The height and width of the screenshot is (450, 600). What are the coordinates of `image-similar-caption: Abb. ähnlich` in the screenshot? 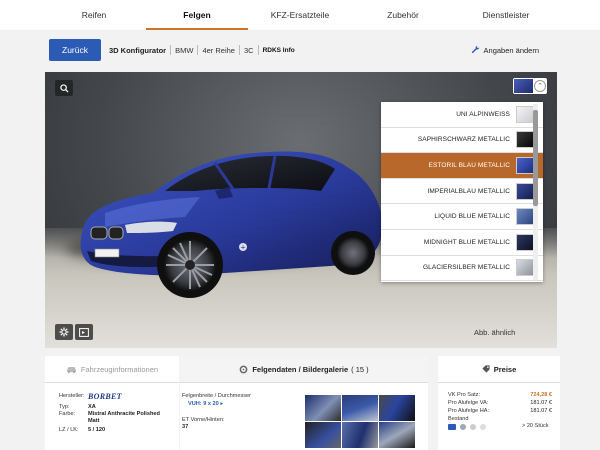 It's located at (495, 332).